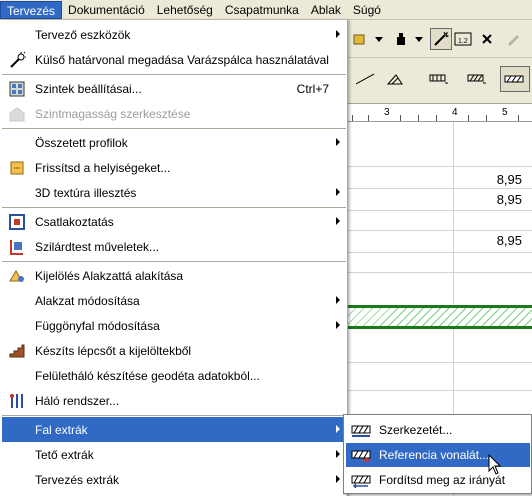 This screenshot has width=532, height=496. I want to click on menu-item-label: Tervezés extrák, so click(77, 479).